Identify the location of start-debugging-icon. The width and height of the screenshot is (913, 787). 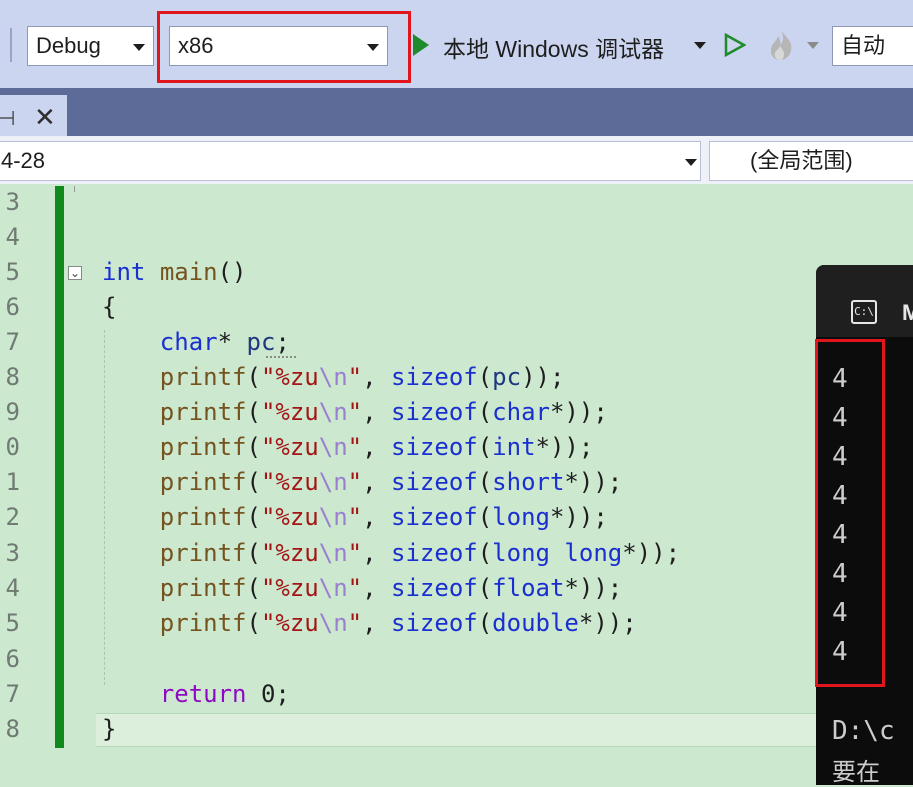
(421, 45).